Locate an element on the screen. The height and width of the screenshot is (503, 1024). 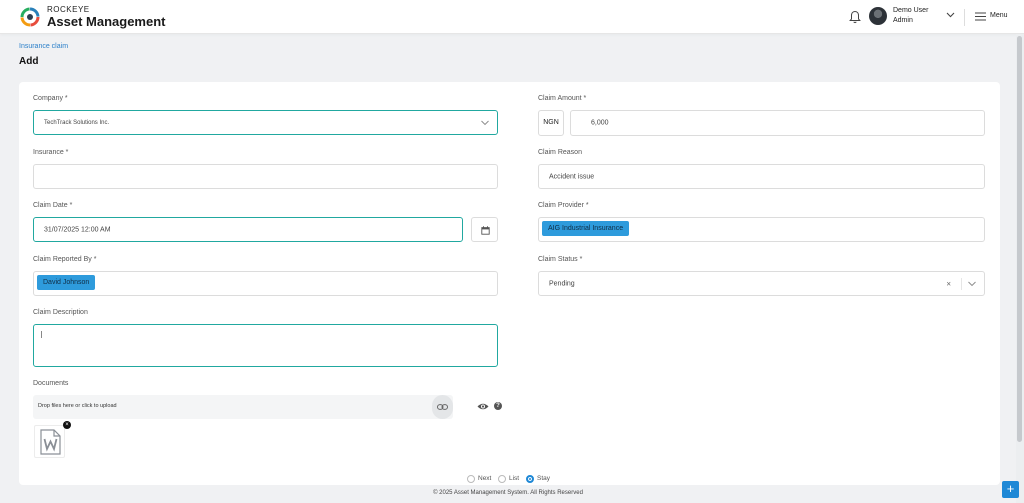
word-file-icon is located at coordinates (50, 442).